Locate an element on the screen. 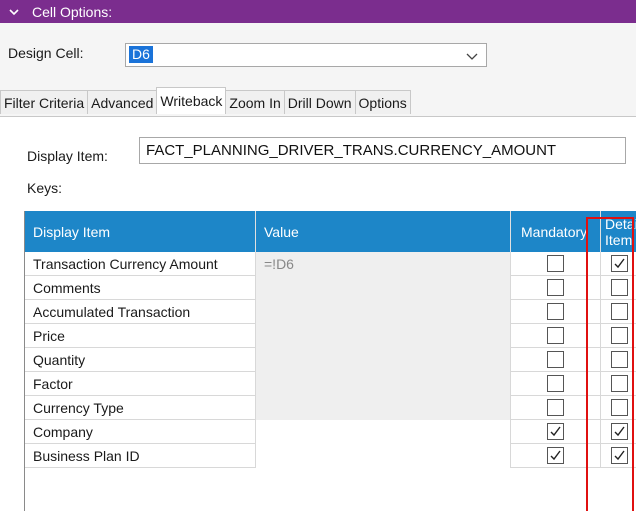 This screenshot has width=636, height=511. table-row: Currency Type is located at coordinates (330, 408).